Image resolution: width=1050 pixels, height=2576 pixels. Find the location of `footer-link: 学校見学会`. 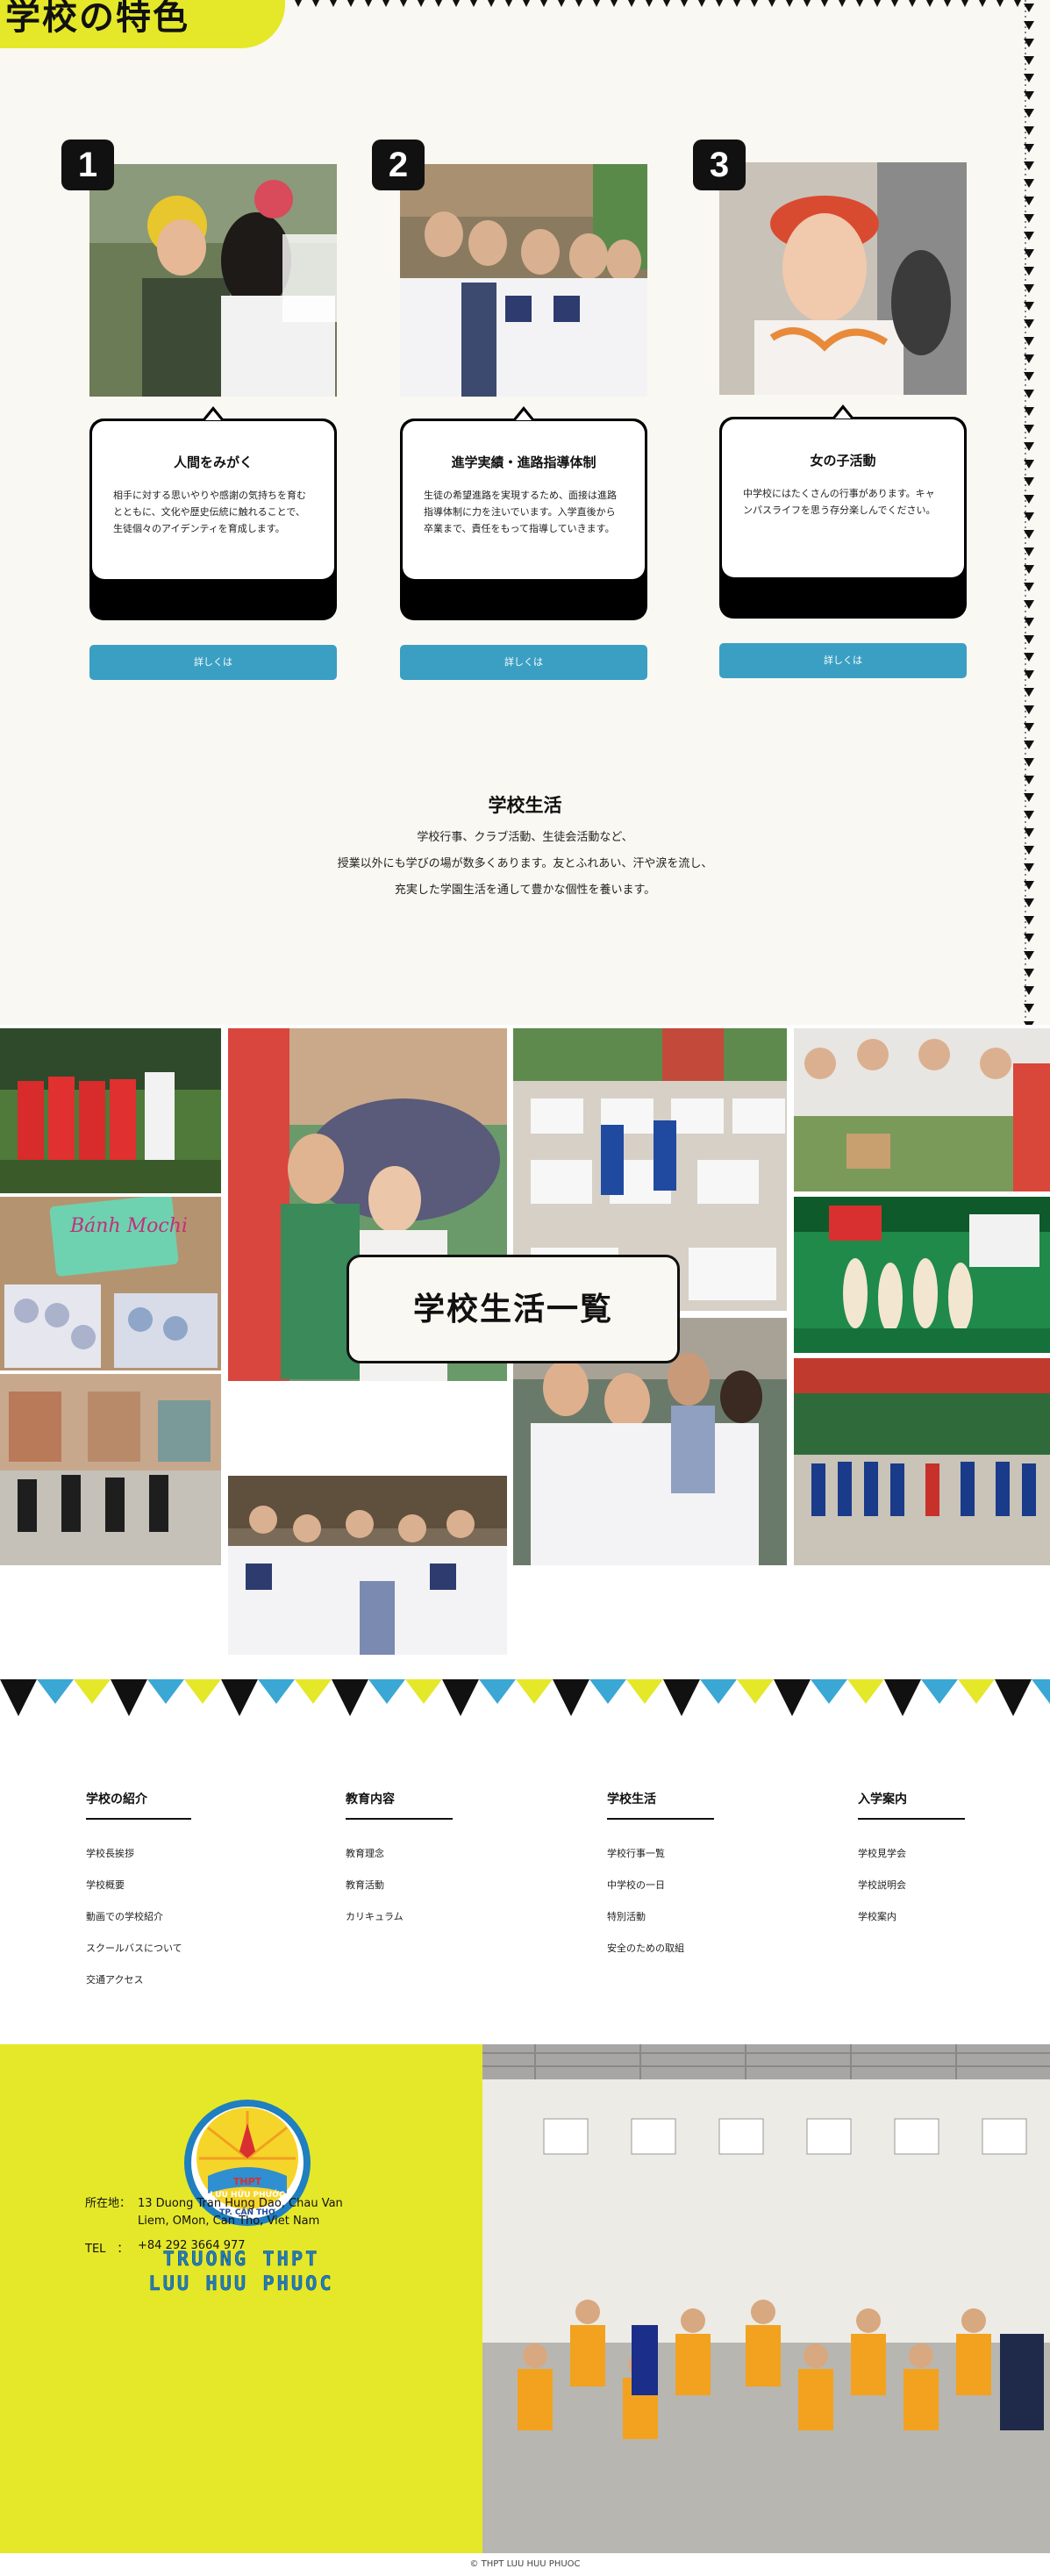

footer-link: 学校見学会 is located at coordinates (911, 1862).